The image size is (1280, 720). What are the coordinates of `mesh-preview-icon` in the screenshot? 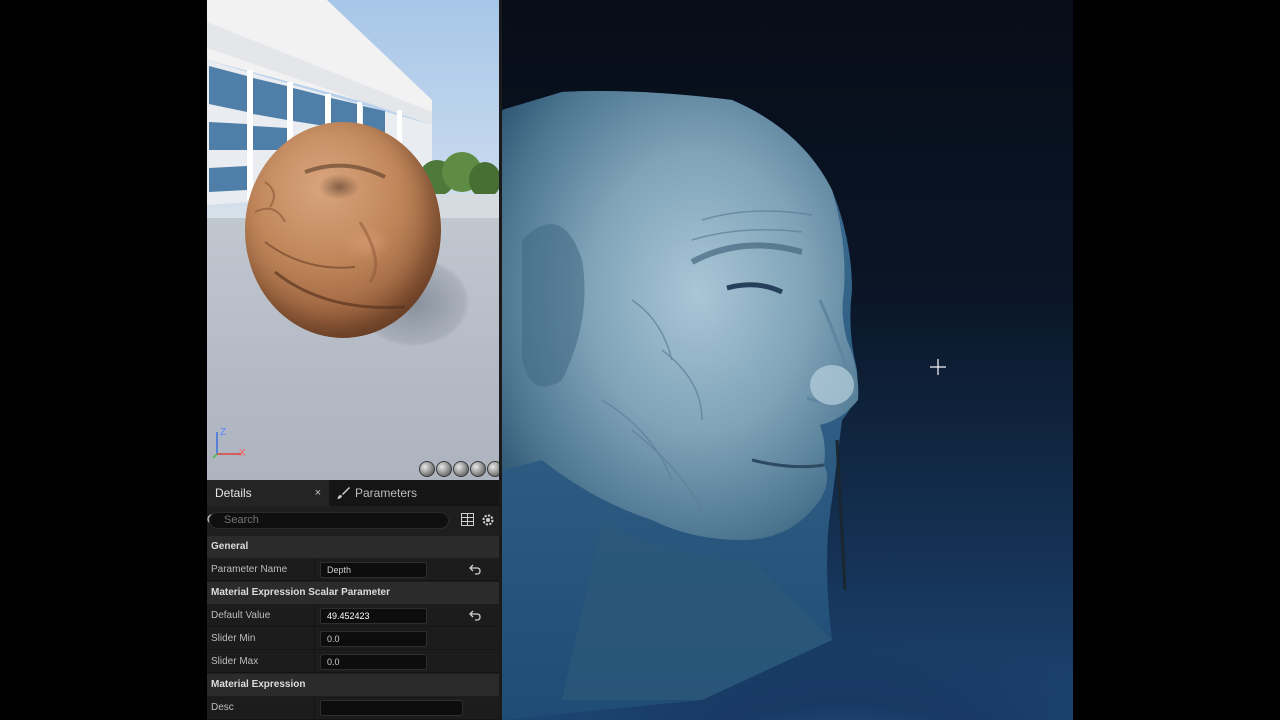 It's located at (493, 469).